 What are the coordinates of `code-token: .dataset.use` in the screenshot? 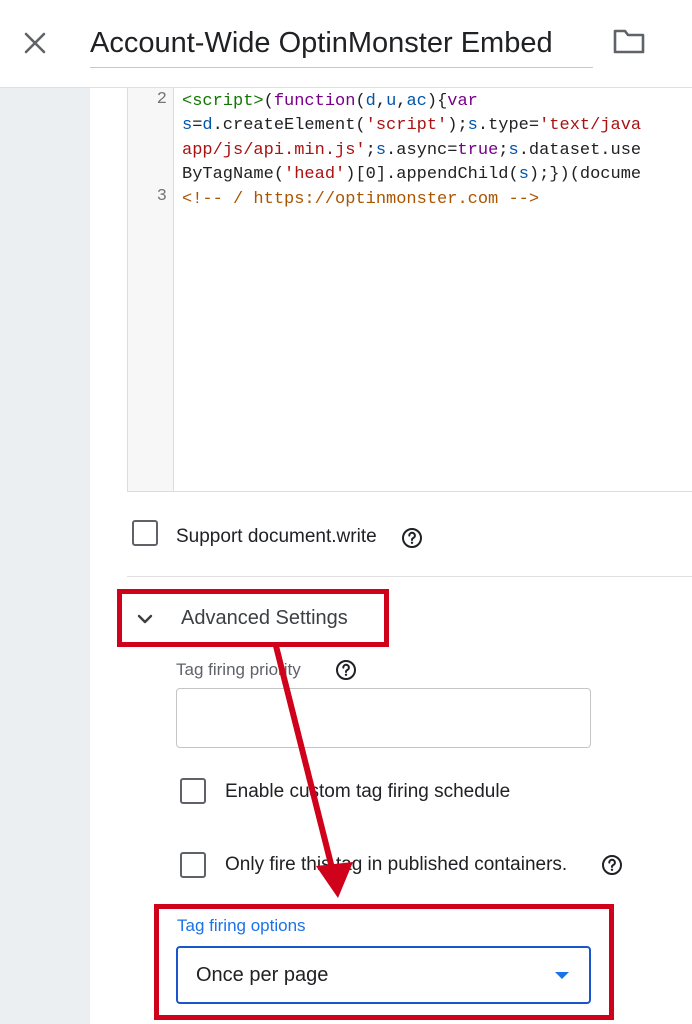 It's located at (580, 150).